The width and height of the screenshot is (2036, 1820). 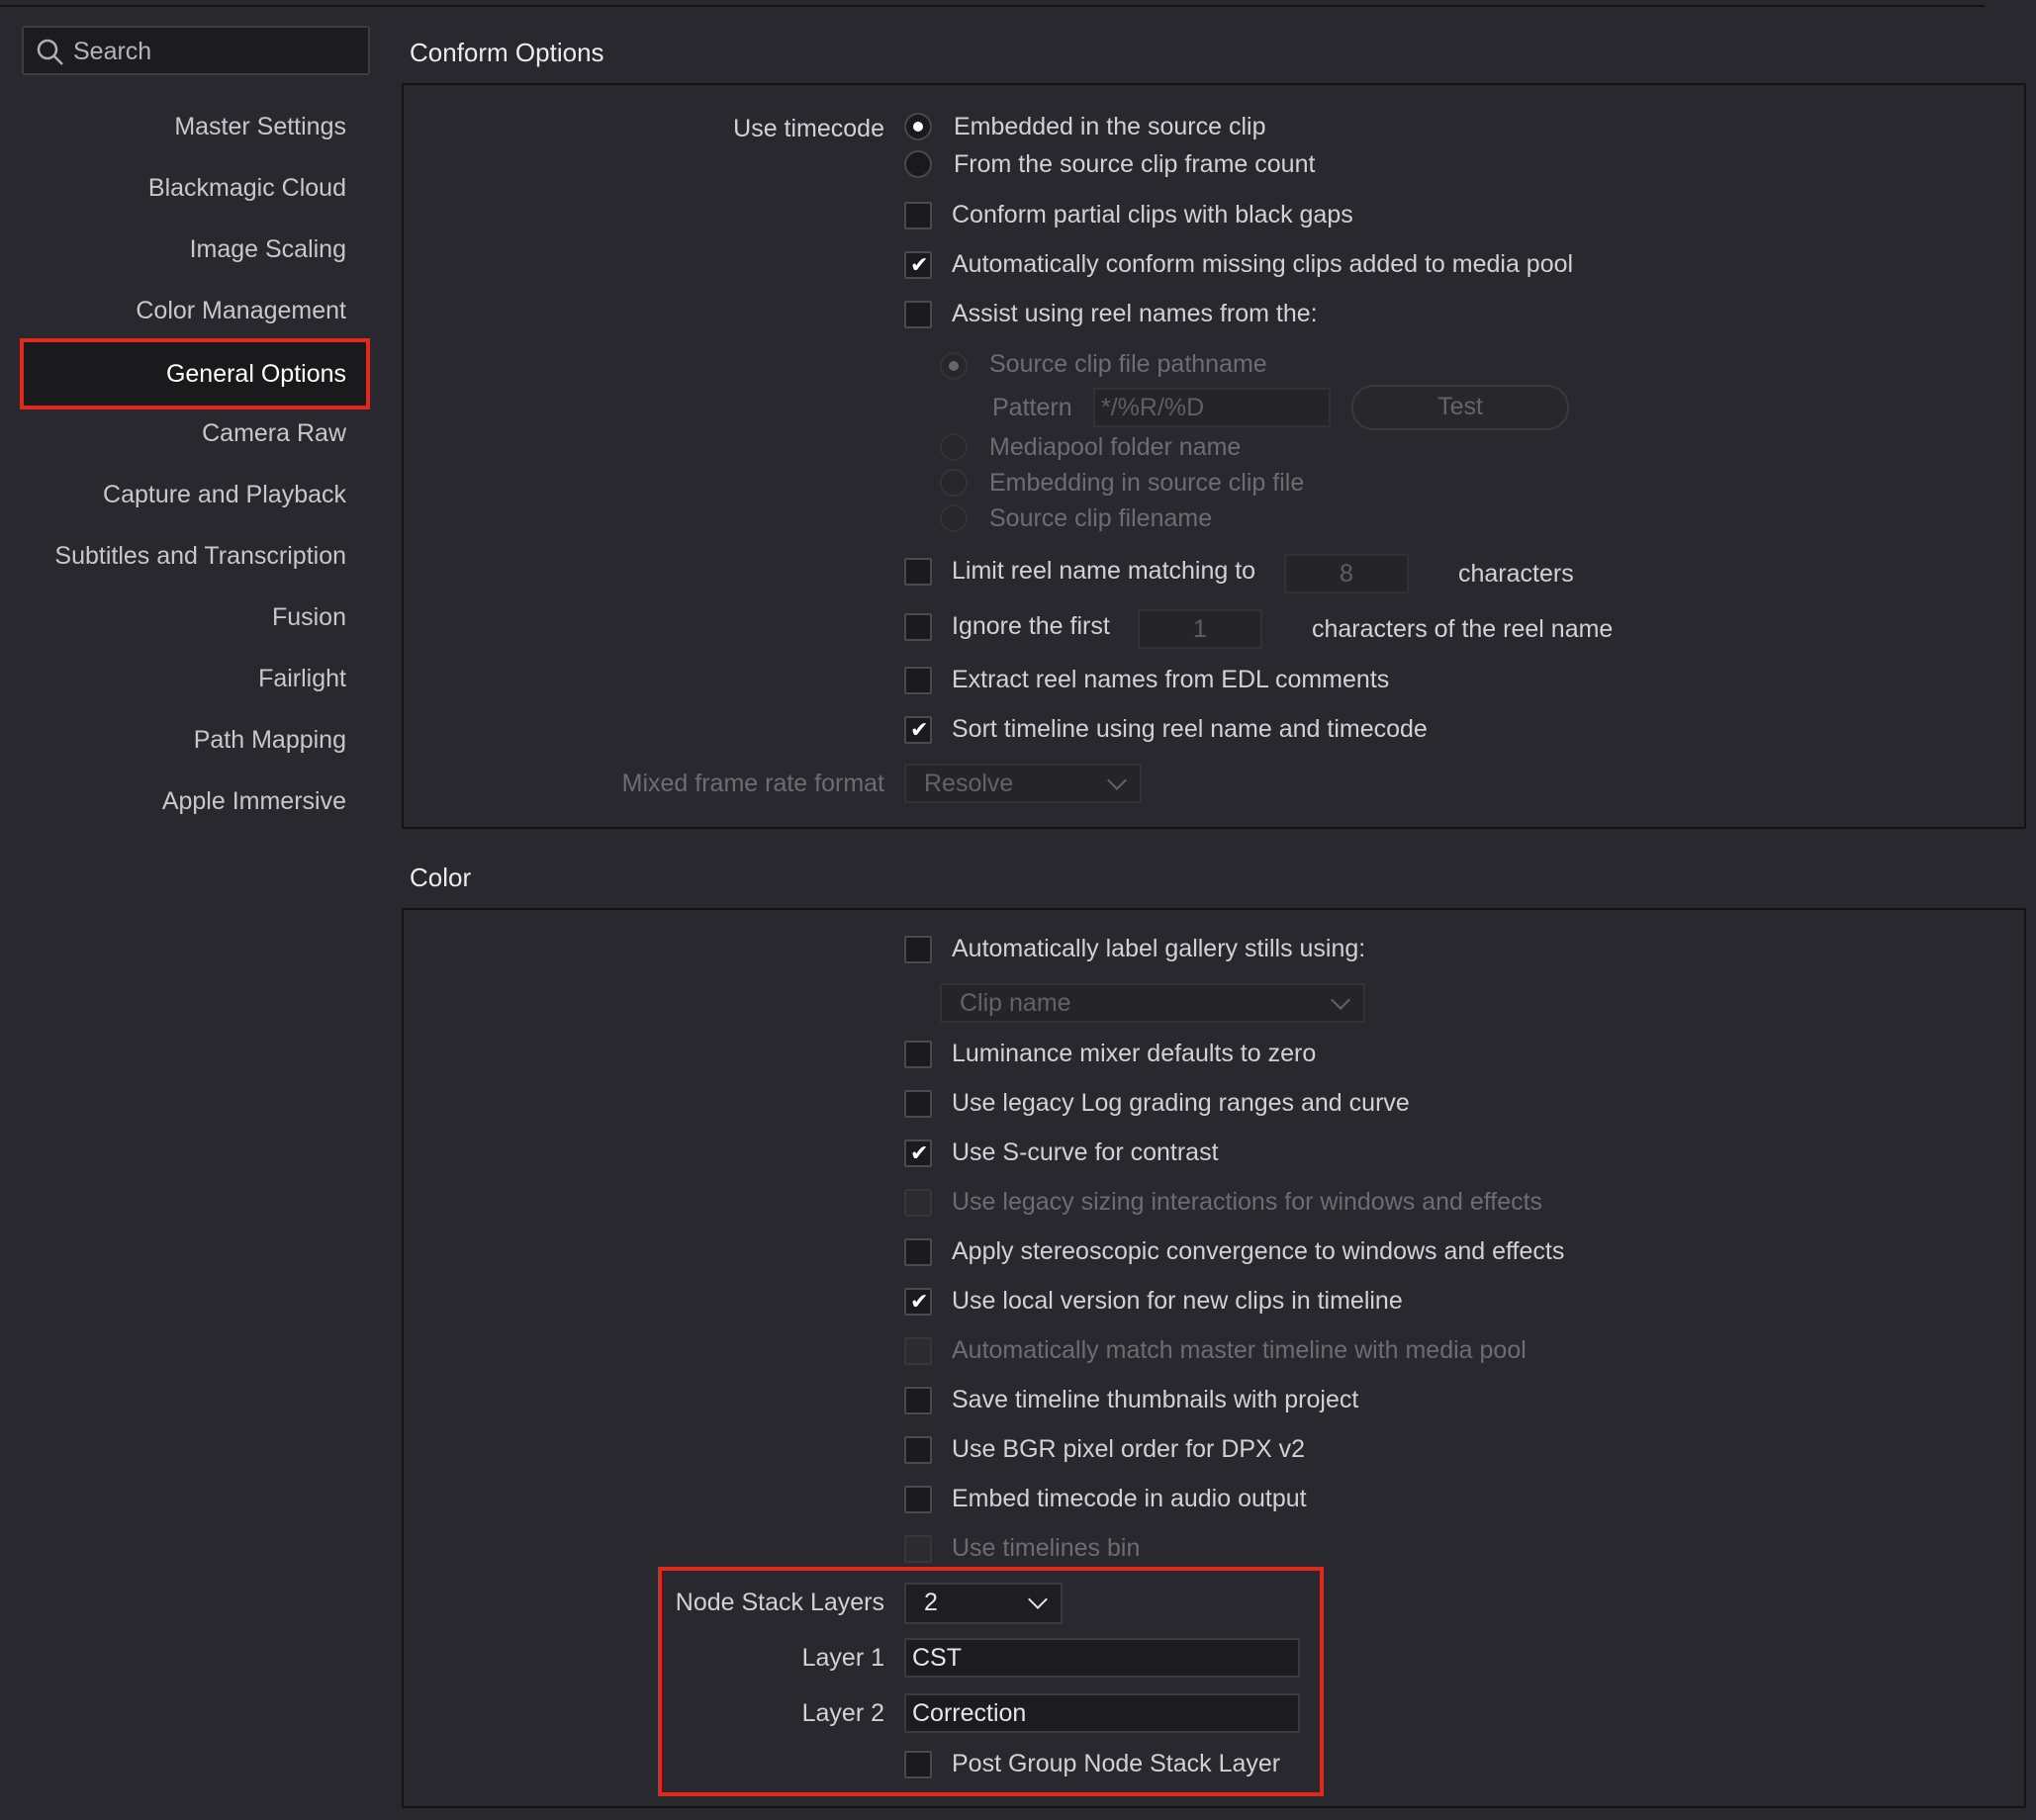 I want to click on sidebar-item-general-options: General Options, so click(x=195, y=374).